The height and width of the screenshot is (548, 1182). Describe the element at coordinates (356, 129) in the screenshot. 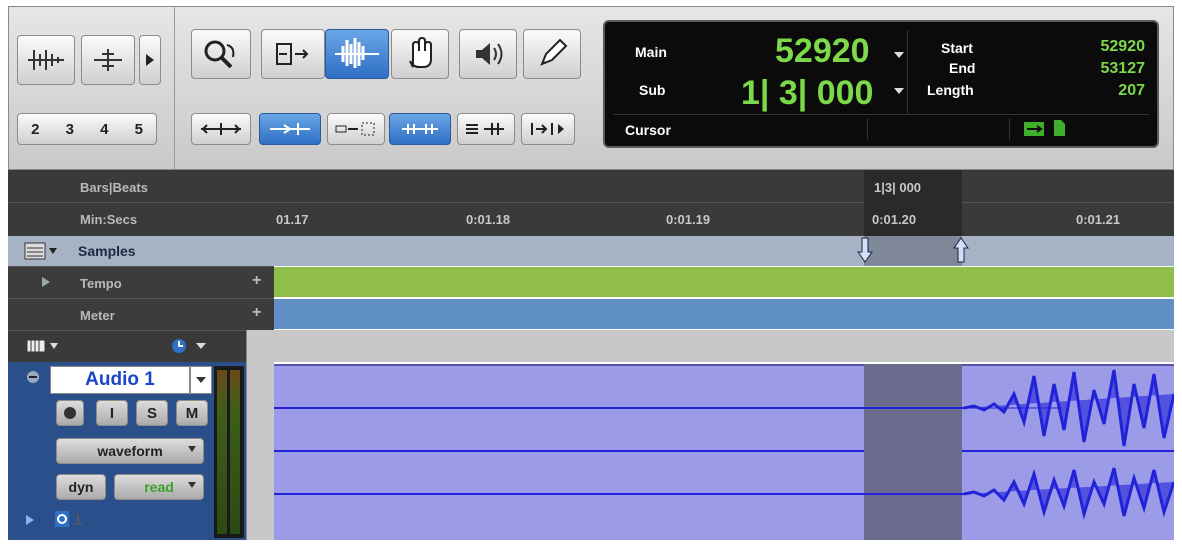

I see `link-track-selection-icon` at that location.